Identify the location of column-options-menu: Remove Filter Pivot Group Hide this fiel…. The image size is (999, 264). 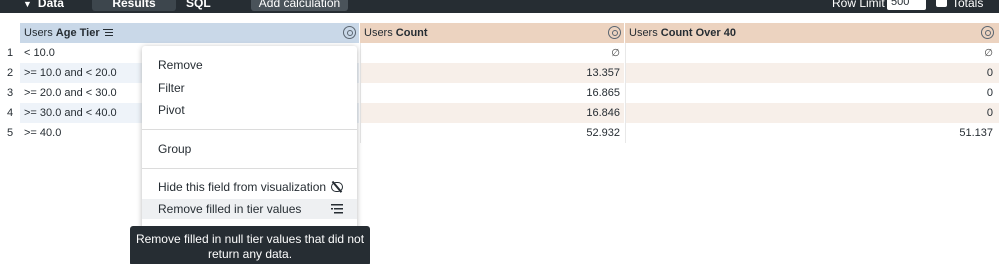
(249, 138).